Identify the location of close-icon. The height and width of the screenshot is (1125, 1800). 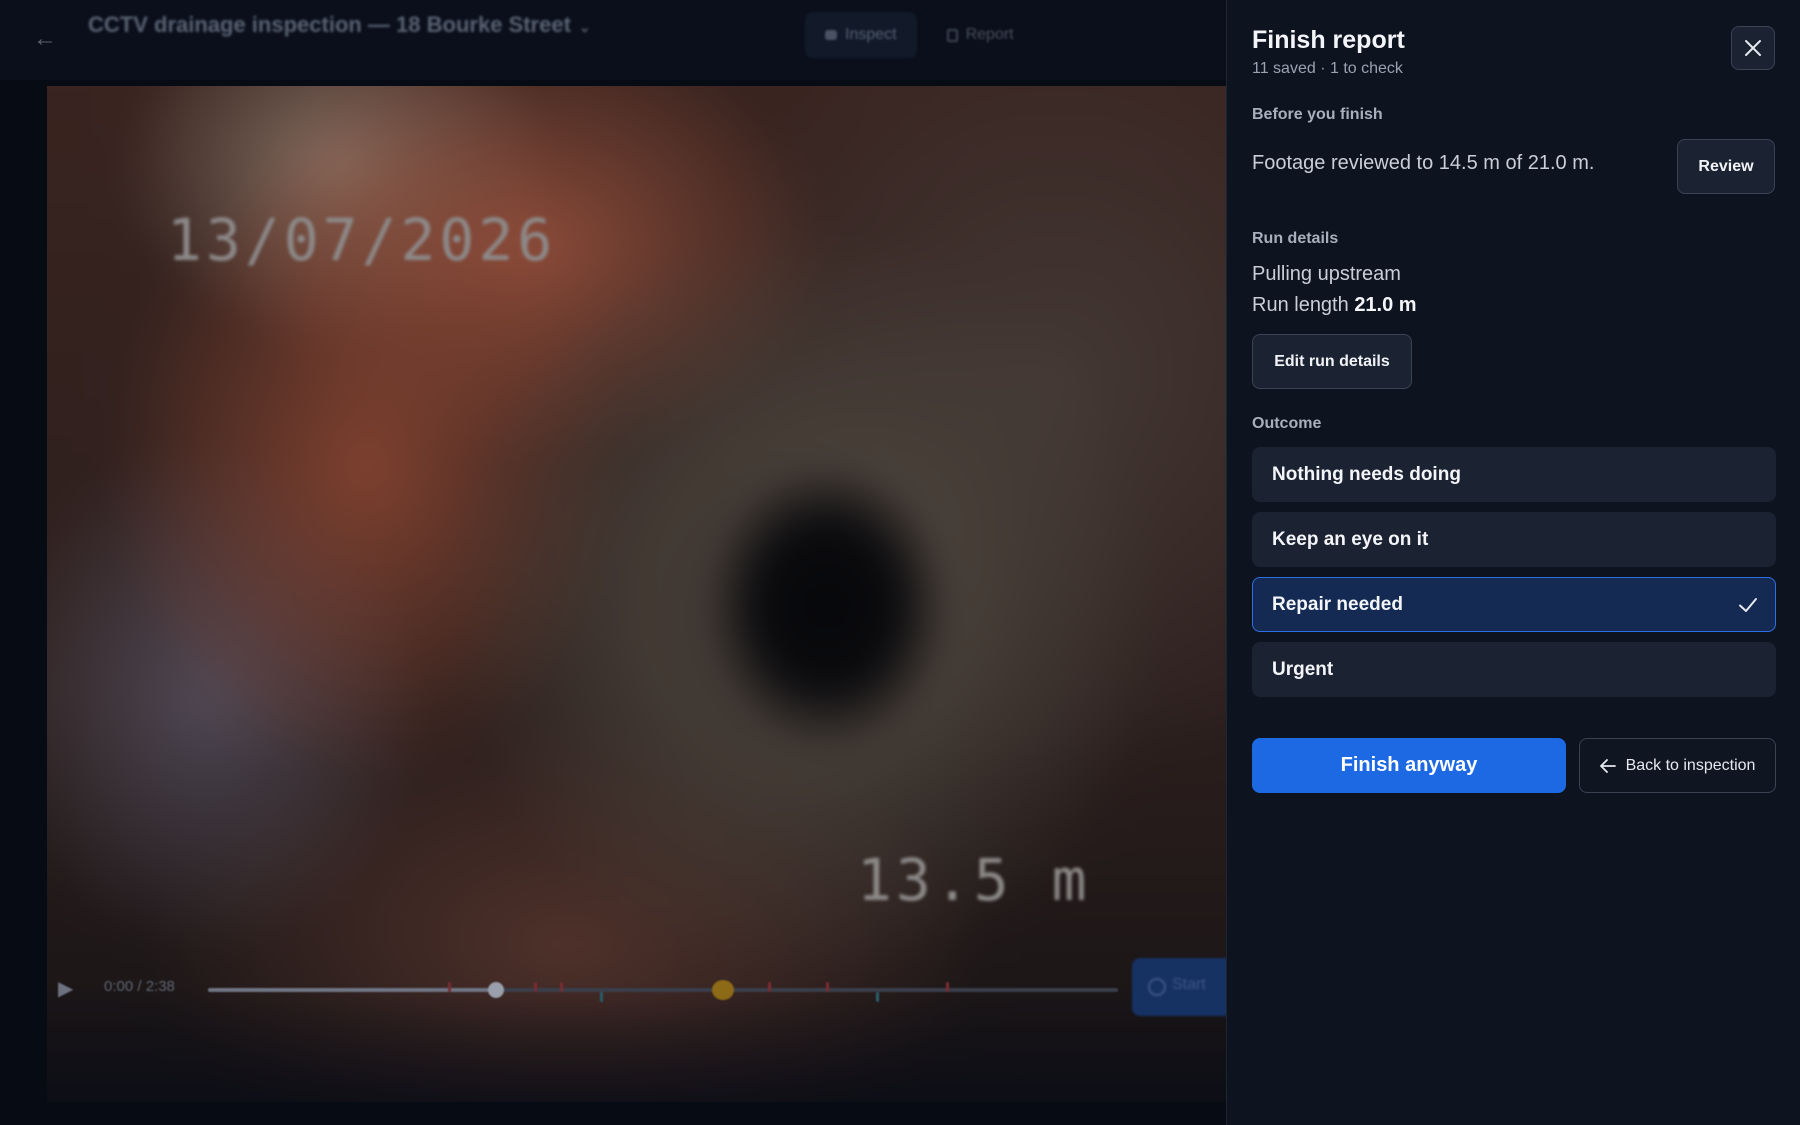
(1753, 48).